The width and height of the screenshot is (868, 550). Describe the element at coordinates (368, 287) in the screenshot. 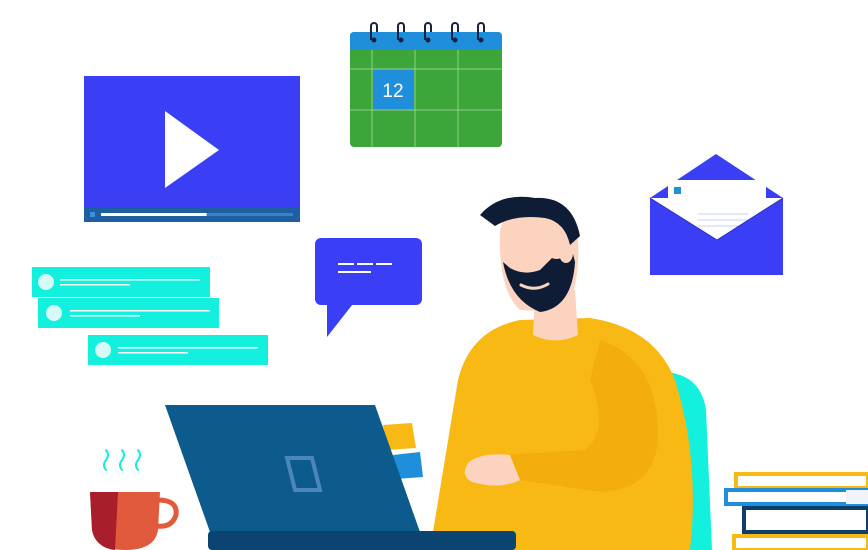

I see `chat-bubble-icon` at that location.